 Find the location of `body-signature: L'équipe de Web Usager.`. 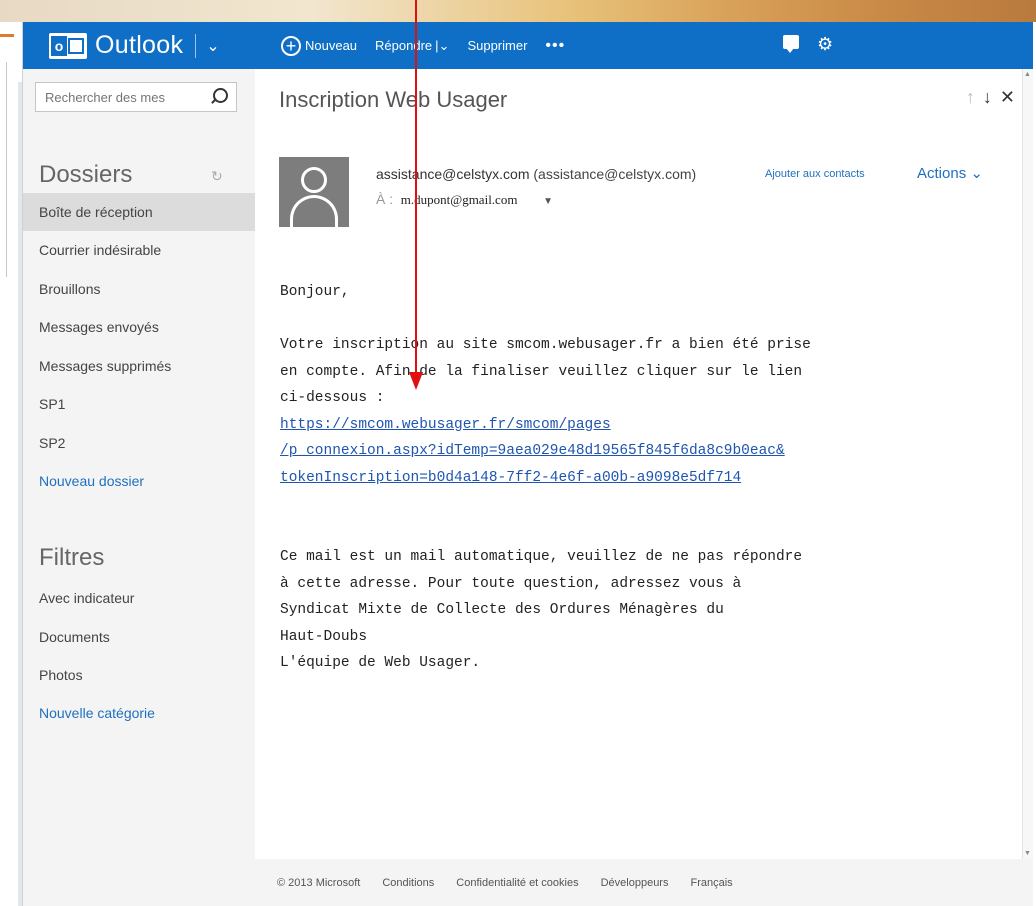

body-signature: L'équipe de Web Usager. is located at coordinates (380, 663).